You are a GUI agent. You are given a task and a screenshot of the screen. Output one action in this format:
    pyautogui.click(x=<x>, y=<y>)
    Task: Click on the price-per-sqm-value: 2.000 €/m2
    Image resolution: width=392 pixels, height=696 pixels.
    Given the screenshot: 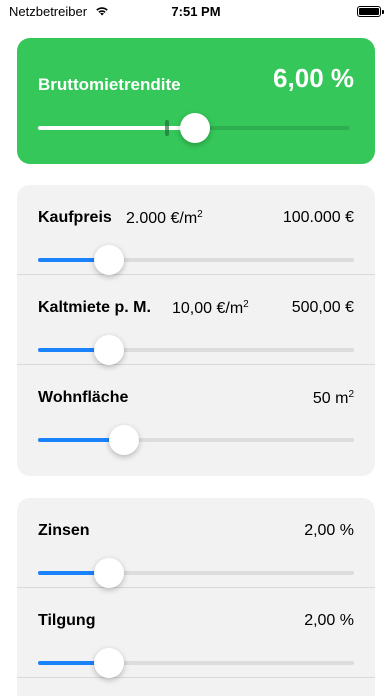 What is the action you would take?
    pyautogui.click(x=164, y=218)
    